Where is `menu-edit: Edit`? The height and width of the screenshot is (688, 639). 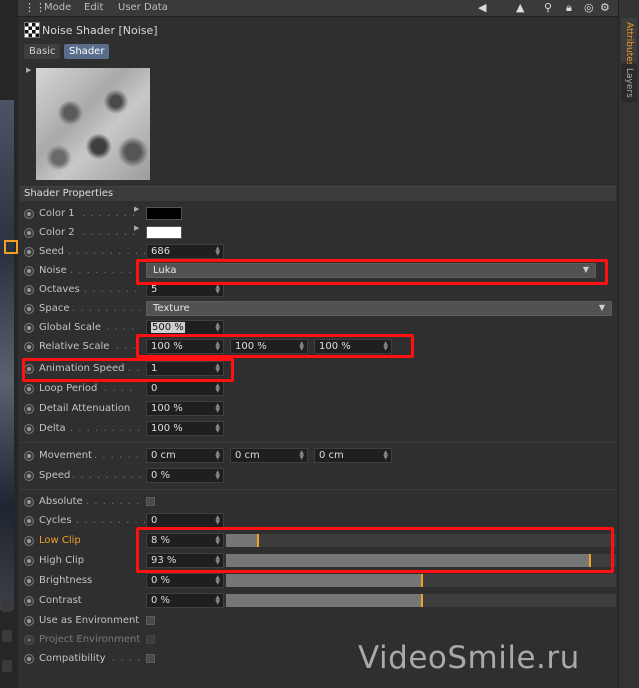 menu-edit: Edit is located at coordinates (93, 7).